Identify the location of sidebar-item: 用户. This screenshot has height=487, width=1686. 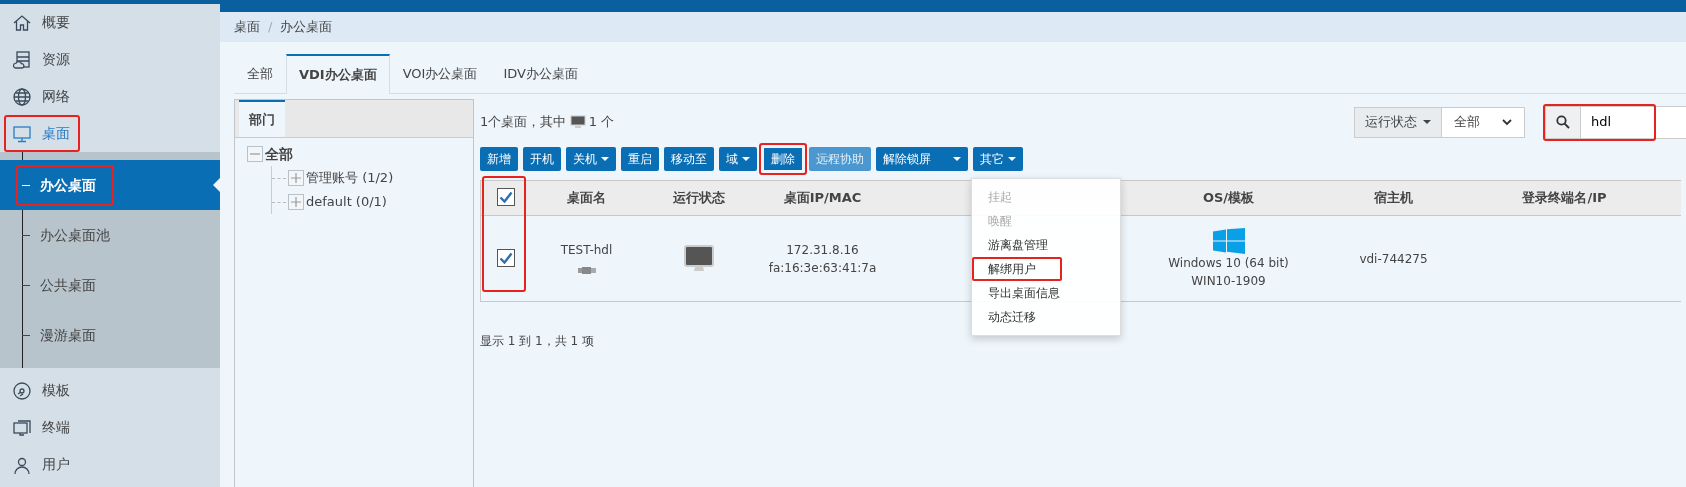
(110, 464).